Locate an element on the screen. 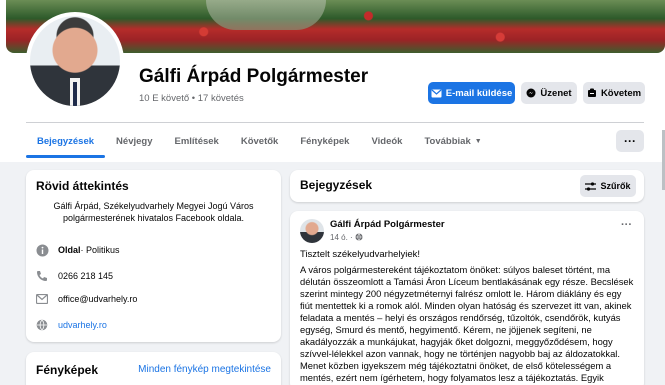 The width and height of the screenshot is (665, 385). follower-stats: 10 E követő • 17 követés is located at coordinates (191, 98).